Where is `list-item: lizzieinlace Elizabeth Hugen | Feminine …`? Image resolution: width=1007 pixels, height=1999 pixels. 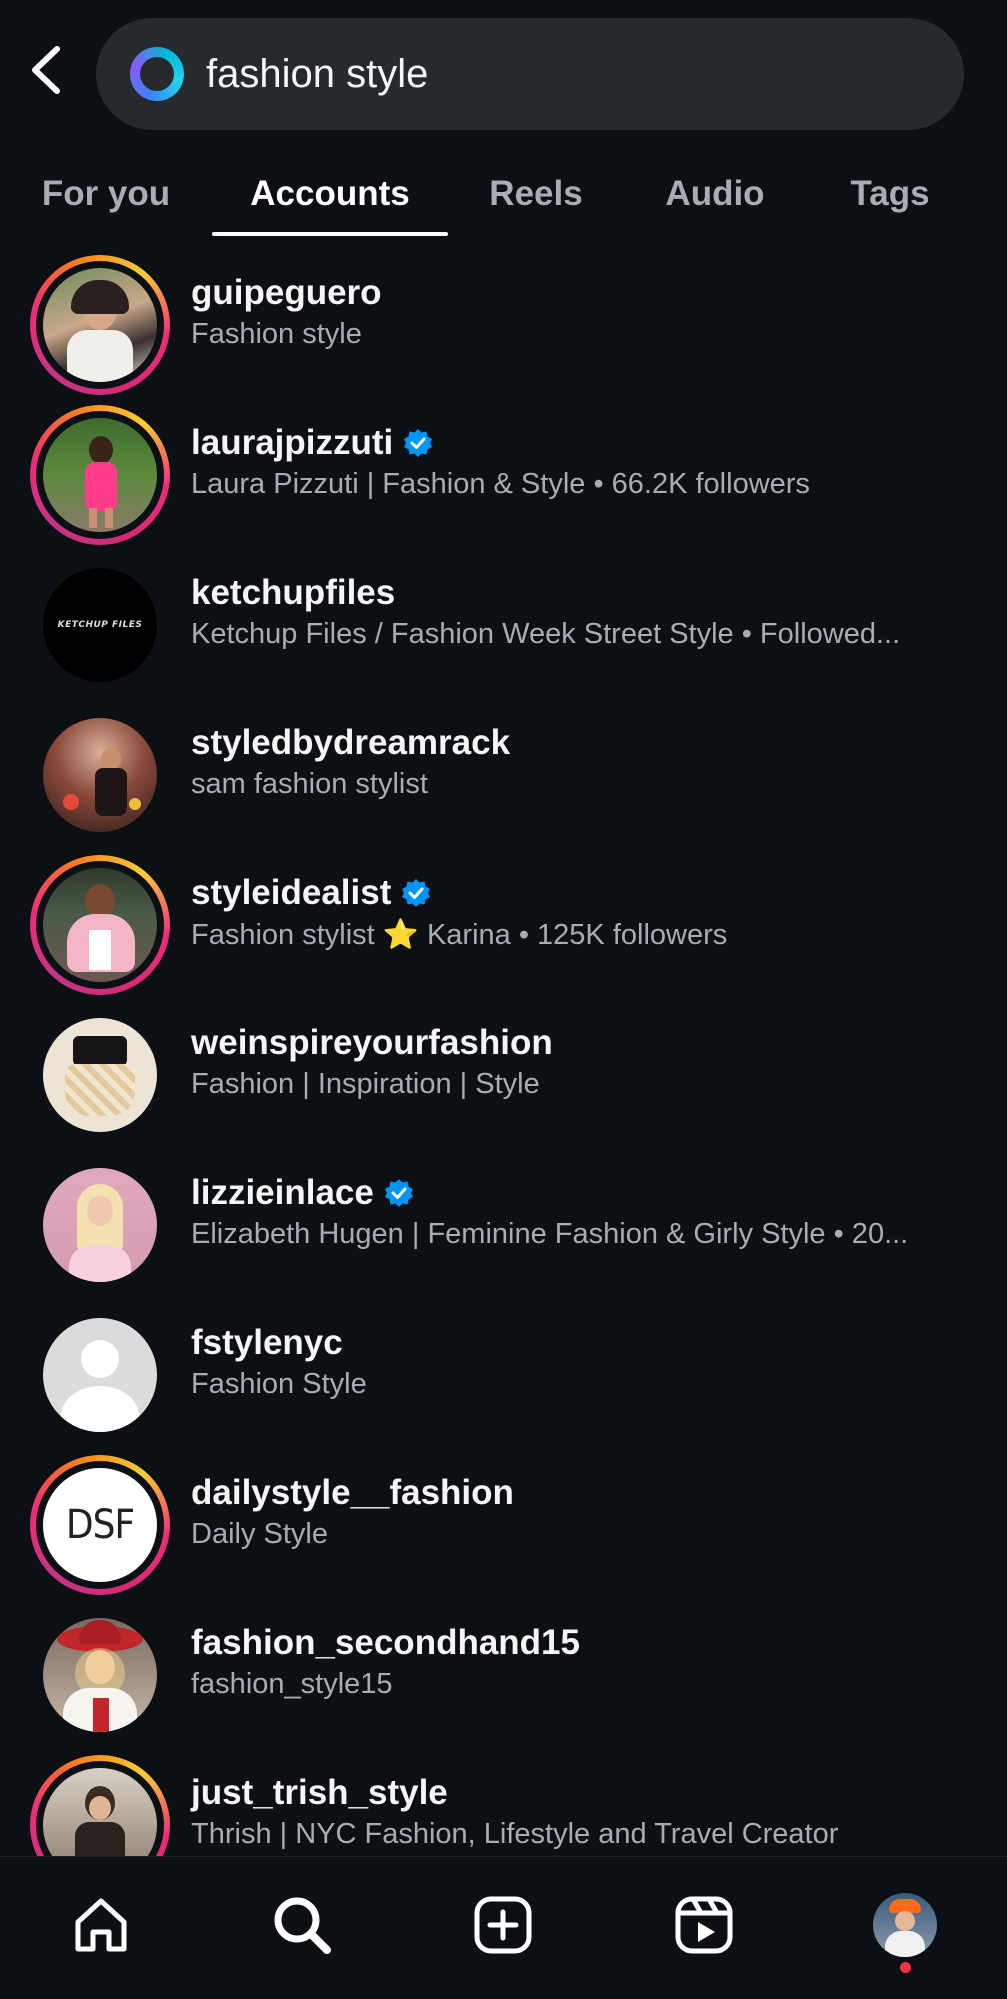
list-item: lizzieinlace Elizabeth Hugen | Feminine … is located at coordinates (503, 1221).